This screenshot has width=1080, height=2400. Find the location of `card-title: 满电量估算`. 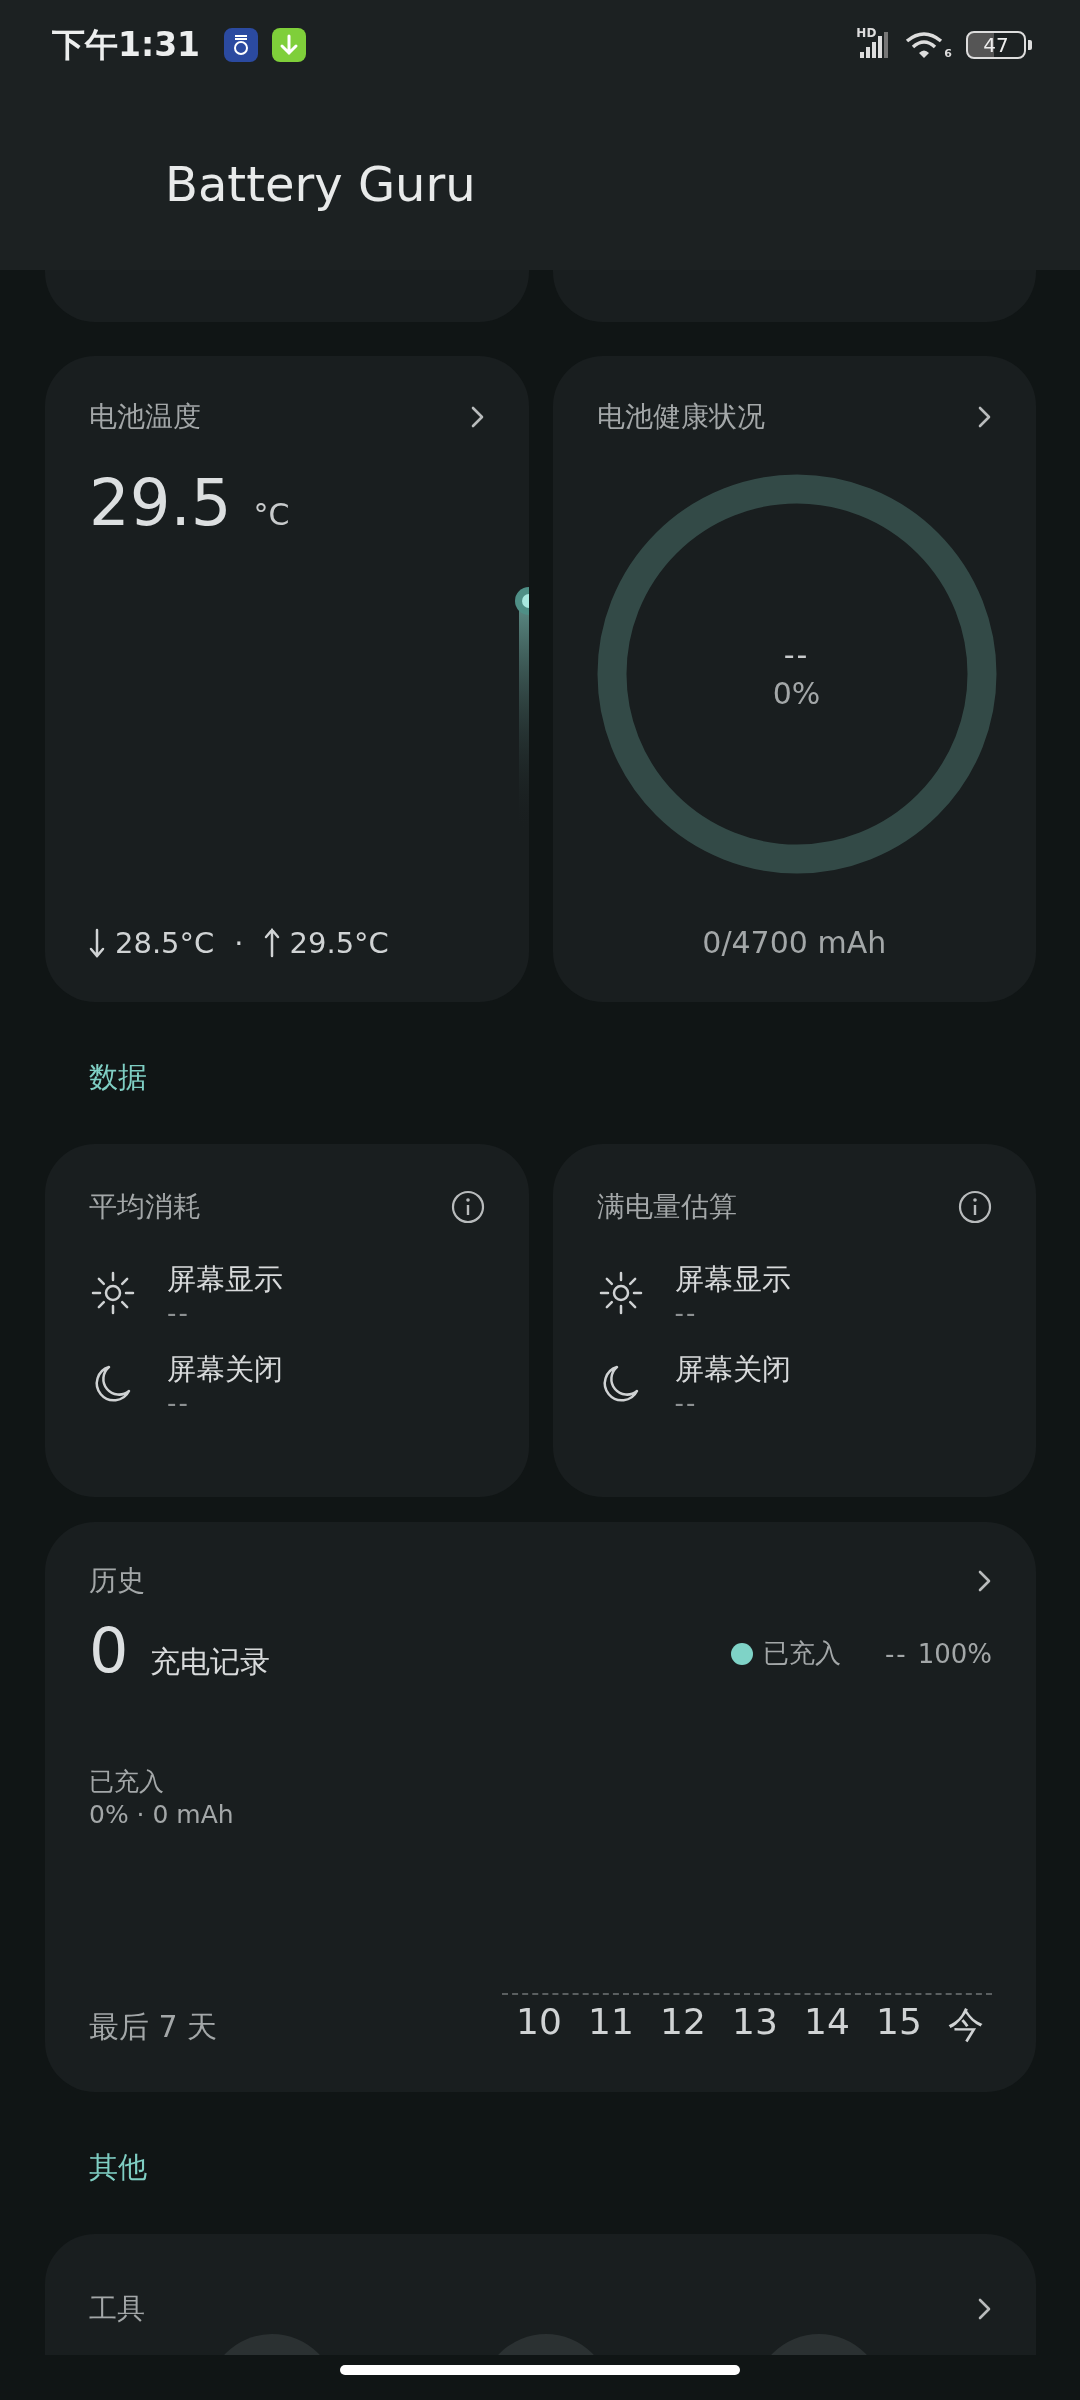

card-title: 满电量估算 is located at coordinates (666, 1207).